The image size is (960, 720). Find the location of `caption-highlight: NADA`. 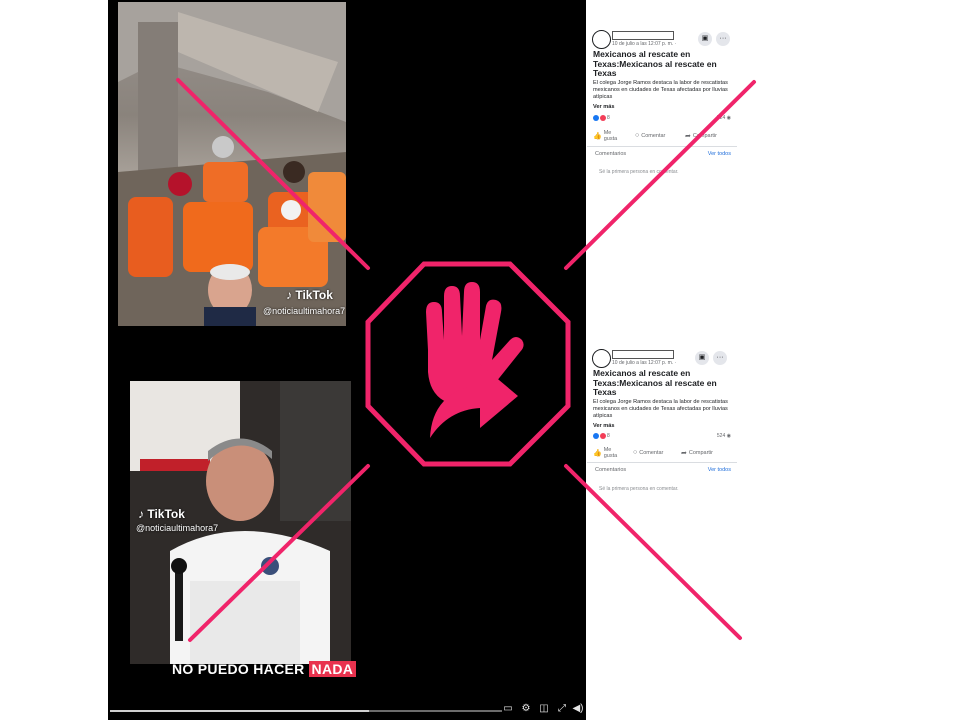

caption-highlight: NADA is located at coordinates (332, 669).